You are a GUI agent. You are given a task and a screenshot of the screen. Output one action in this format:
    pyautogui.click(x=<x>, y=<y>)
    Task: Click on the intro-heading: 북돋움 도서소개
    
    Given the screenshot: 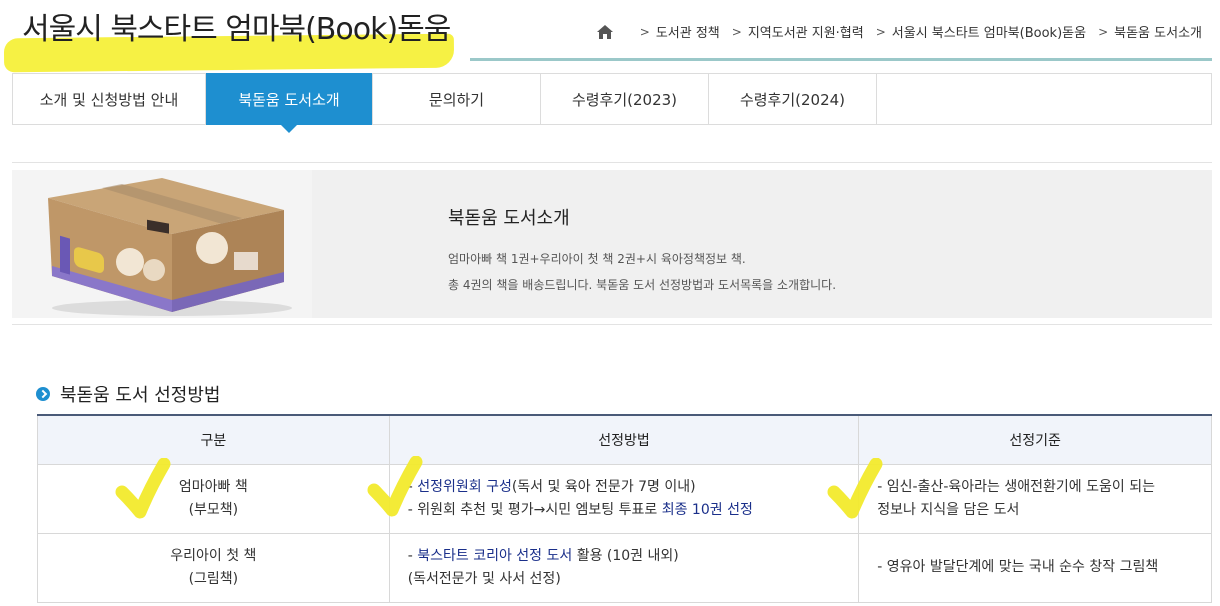 What is the action you would take?
    pyautogui.click(x=509, y=218)
    